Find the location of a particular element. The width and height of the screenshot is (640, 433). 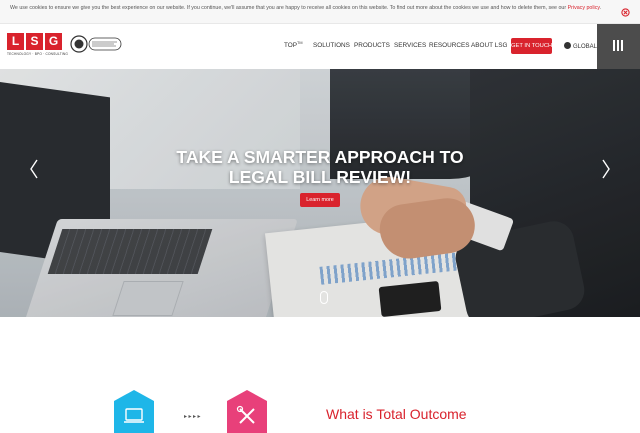

nav-solutions: SOLUTIONS is located at coordinates (331, 47).